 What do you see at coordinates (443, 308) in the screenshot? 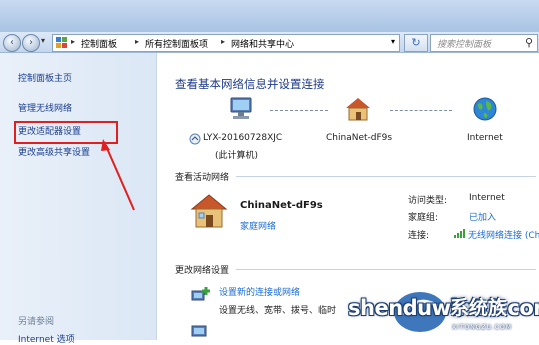
I see `watermark-text: shenduwin10.com` at bounding box center [443, 308].